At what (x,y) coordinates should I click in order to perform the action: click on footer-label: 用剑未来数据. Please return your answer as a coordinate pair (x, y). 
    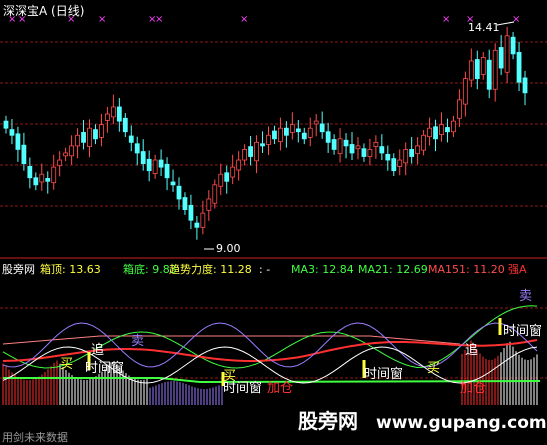
    Looking at the image, I should click on (35, 437).